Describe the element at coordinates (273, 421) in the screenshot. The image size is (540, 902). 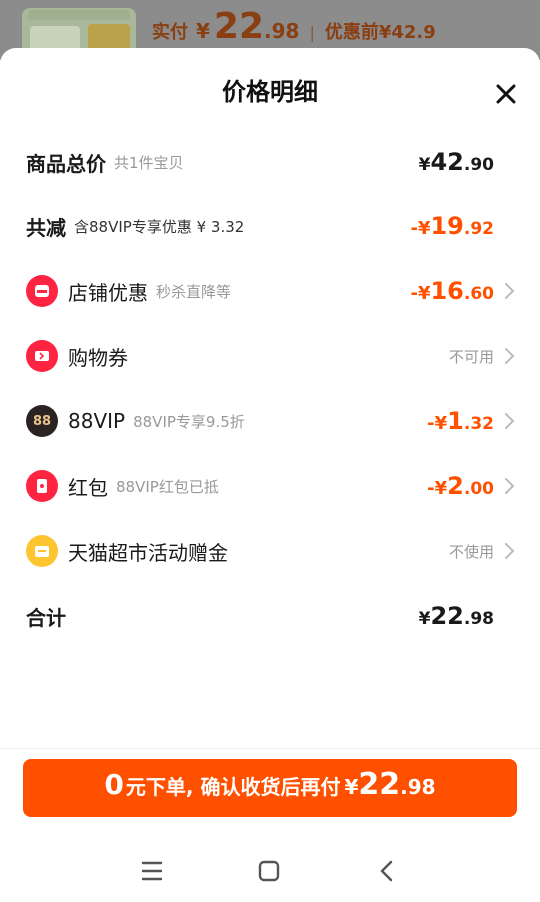
I see `row-88vip: 88 88VIP 88VIP专享9.5折 -¥ 1 .32` at that location.